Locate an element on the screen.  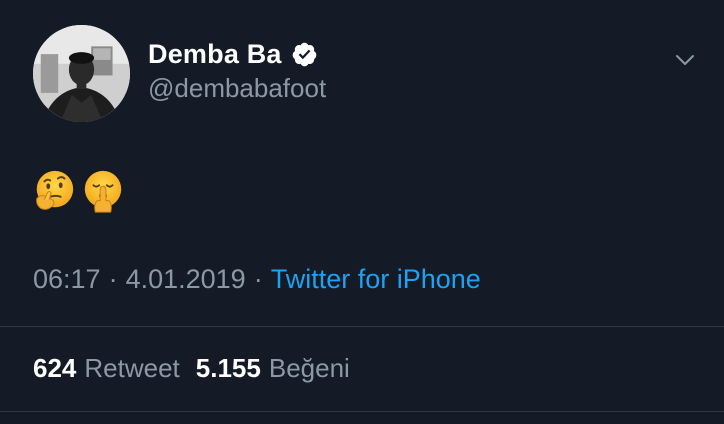
retweets-stat: 624 Retweet is located at coordinates (106, 368).